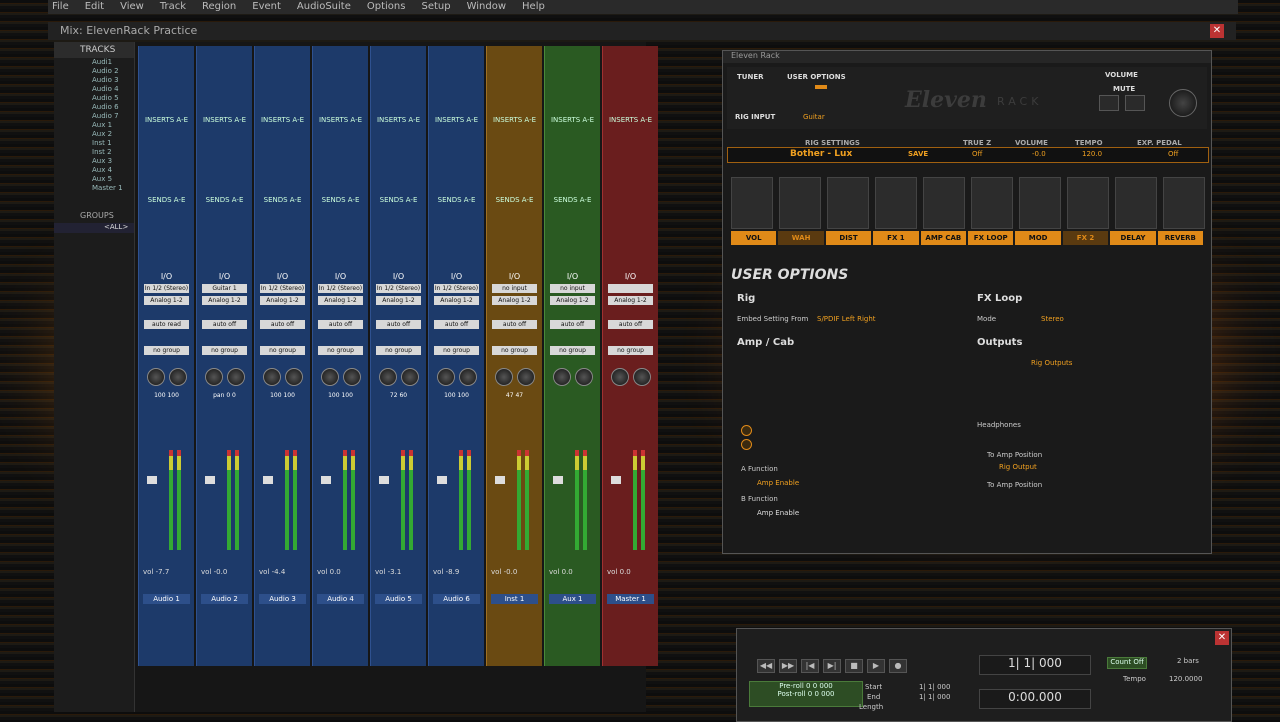 The image size is (1280, 722). What do you see at coordinates (810, 666) in the screenshot?
I see `go-start-icon: |◀` at bounding box center [810, 666].